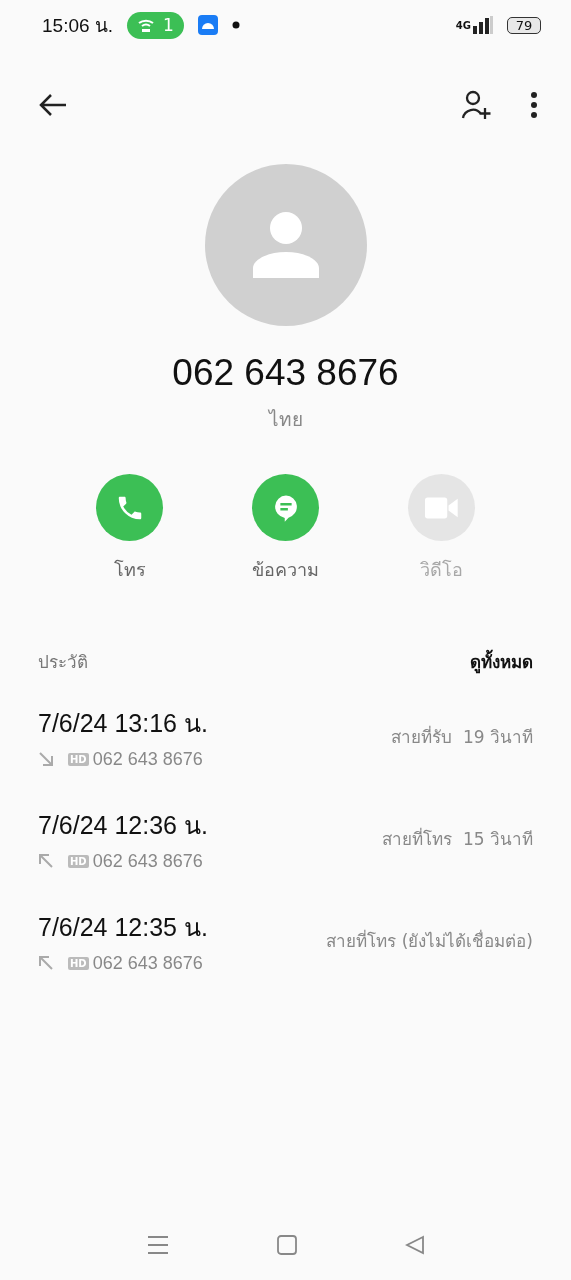 Image resolution: width=571 pixels, height=1280 pixels. What do you see at coordinates (477, 105) in the screenshot?
I see `add-person-icon` at bounding box center [477, 105].